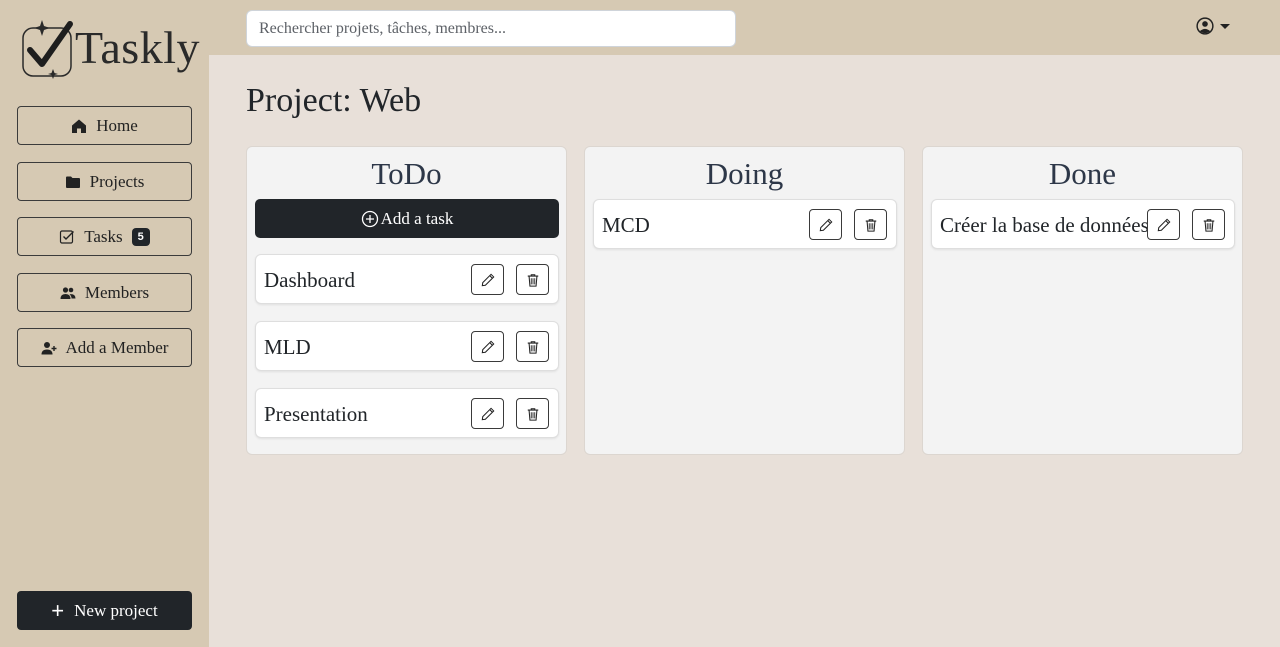 The width and height of the screenshot is (1280, 647). What do you see at coordinates (745, 224) in the screenshot?
I see `task-card: MCD` at bounding box center [745, 224].